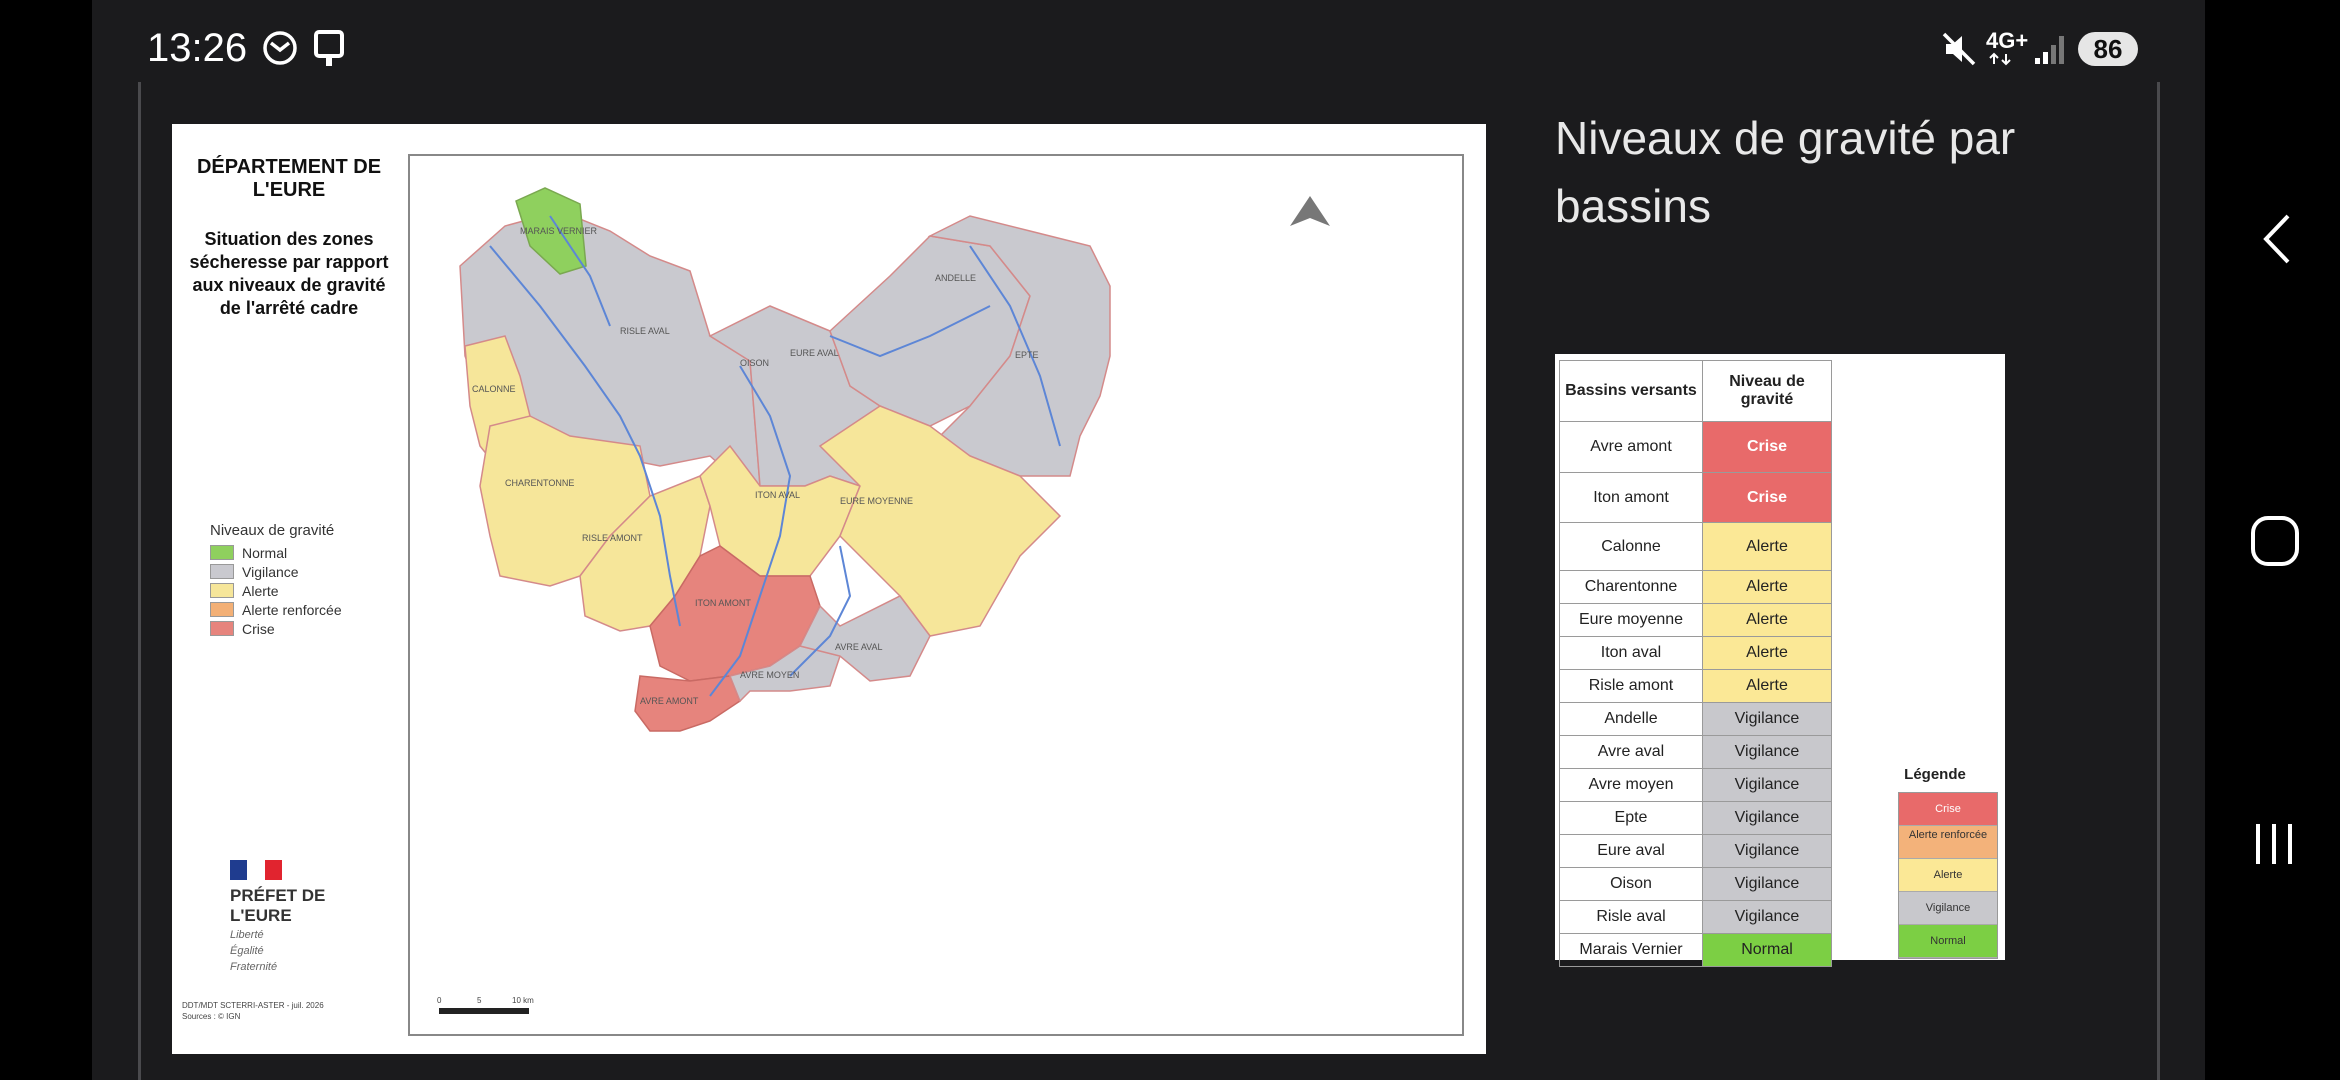 Image resolution: width=2340 pixels, height=1080 pixels. I want to click on bassin-cell: Charentonne, so click(1631, 587).